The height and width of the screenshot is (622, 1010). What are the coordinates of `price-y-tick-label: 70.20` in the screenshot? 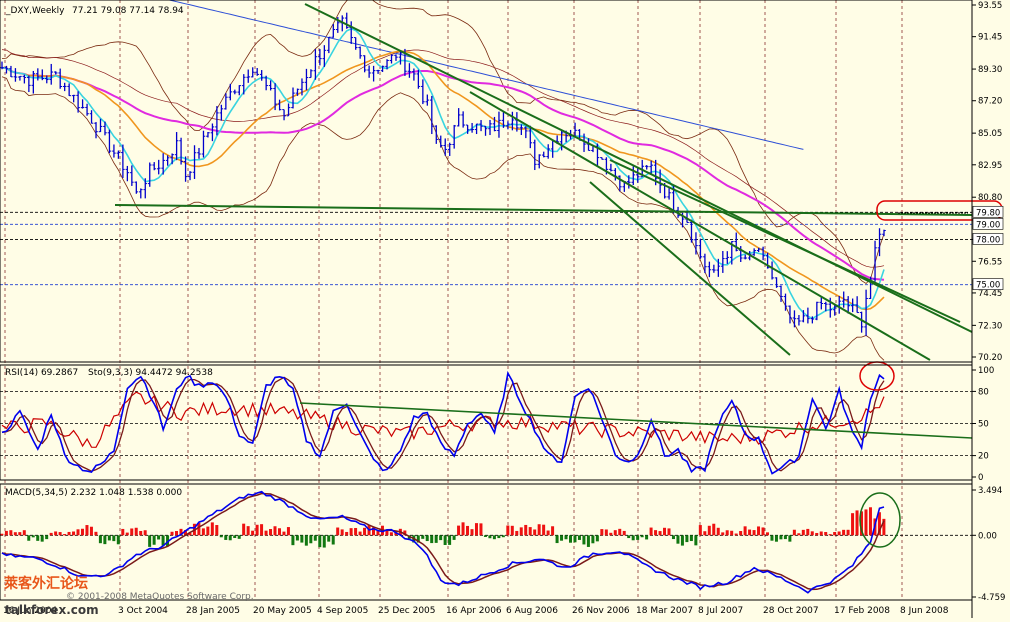 It's located at (990, 358).